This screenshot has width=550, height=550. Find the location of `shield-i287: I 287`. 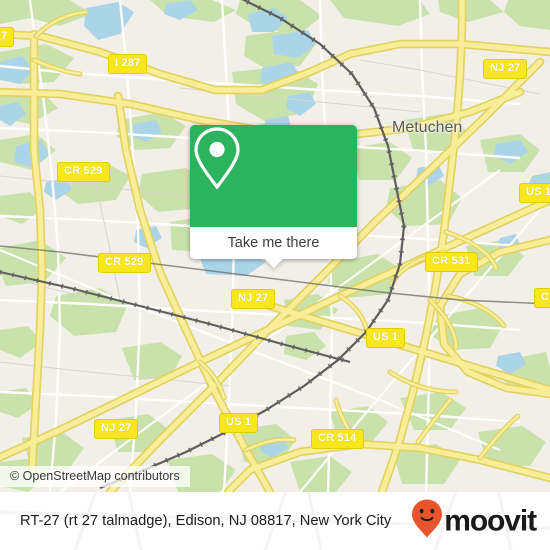

shield-i287: I 287 is located at coordinates (128, 64).